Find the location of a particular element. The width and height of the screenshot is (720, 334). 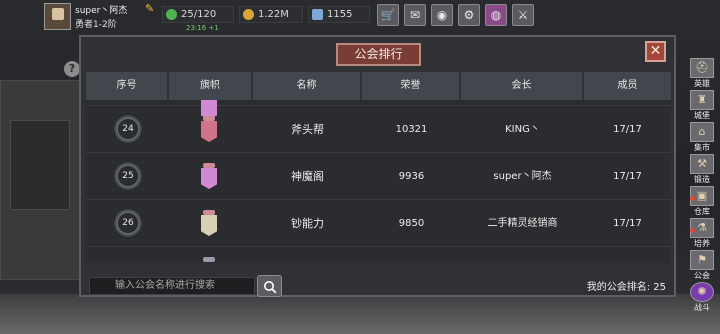

column-header: 旗帜 is located at coordinates (211, 86).